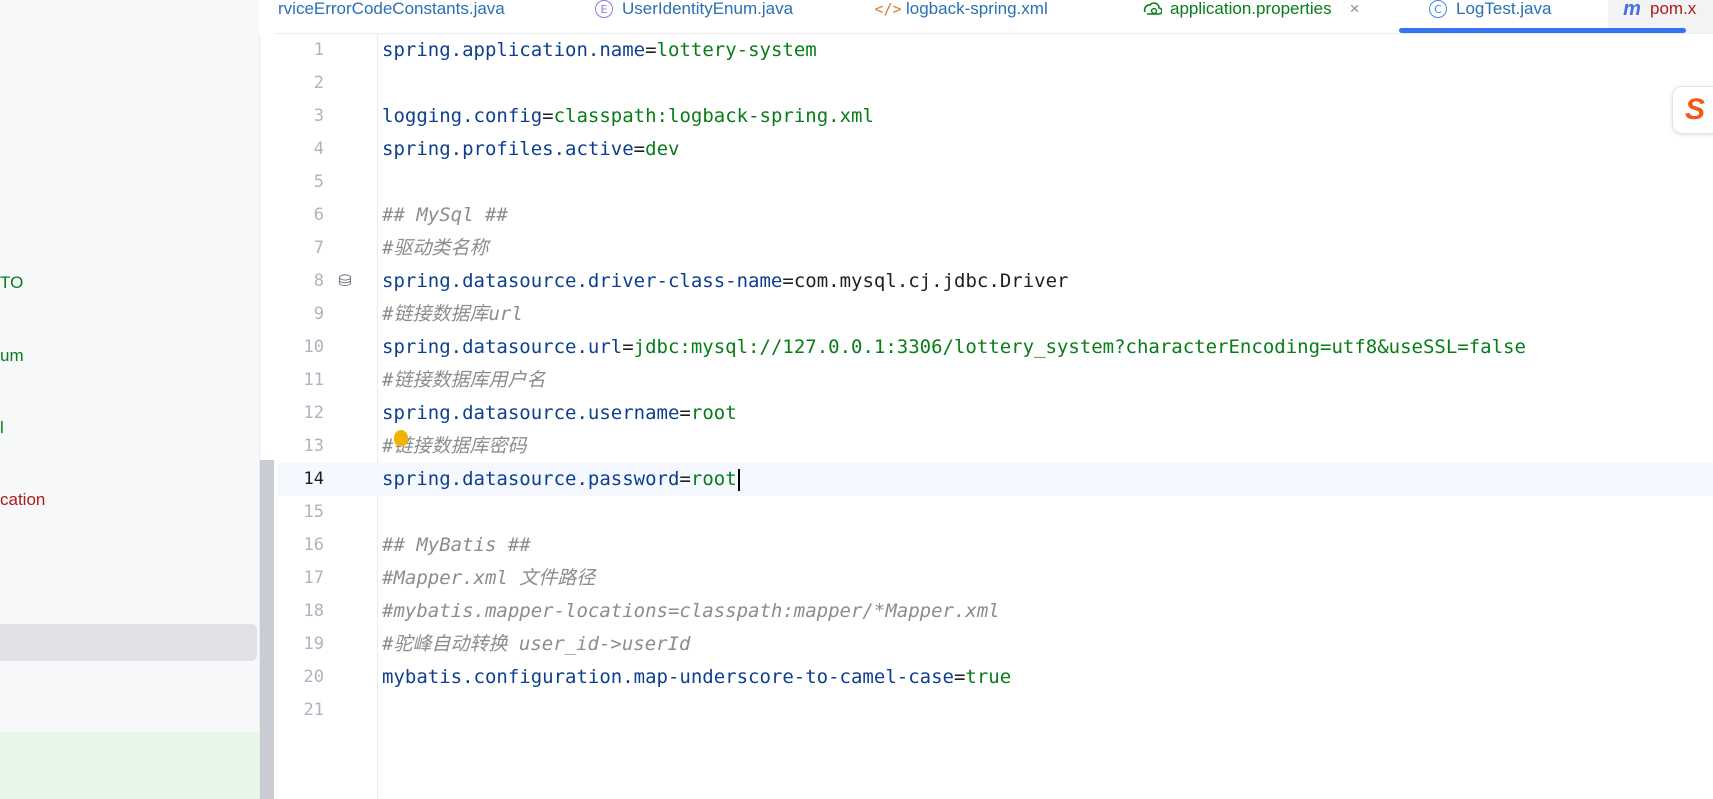 The height and width of the screenshot is (799, 1713). I want to click on tree-item: l, so click(2, 428).